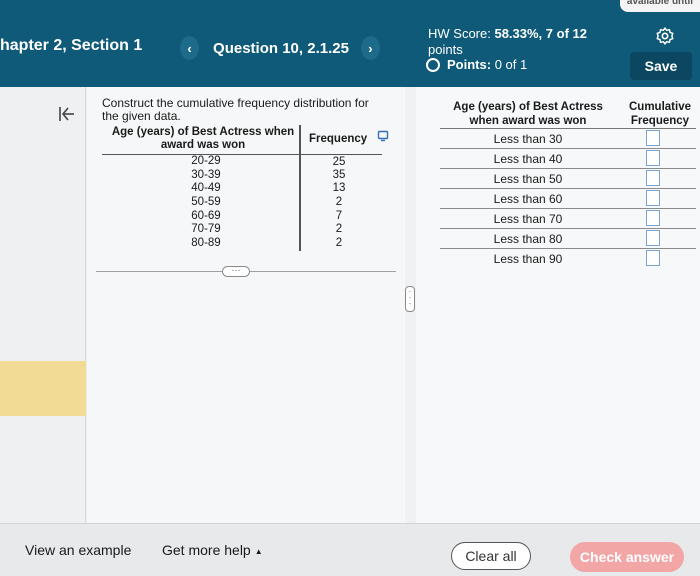 Image resolution: width=700 pixels, height=576 pixels. What do you see at coordinates (242, 162) in the screenshot?
I see `table-row: 20-29 25` at bounding box center [242, 162].